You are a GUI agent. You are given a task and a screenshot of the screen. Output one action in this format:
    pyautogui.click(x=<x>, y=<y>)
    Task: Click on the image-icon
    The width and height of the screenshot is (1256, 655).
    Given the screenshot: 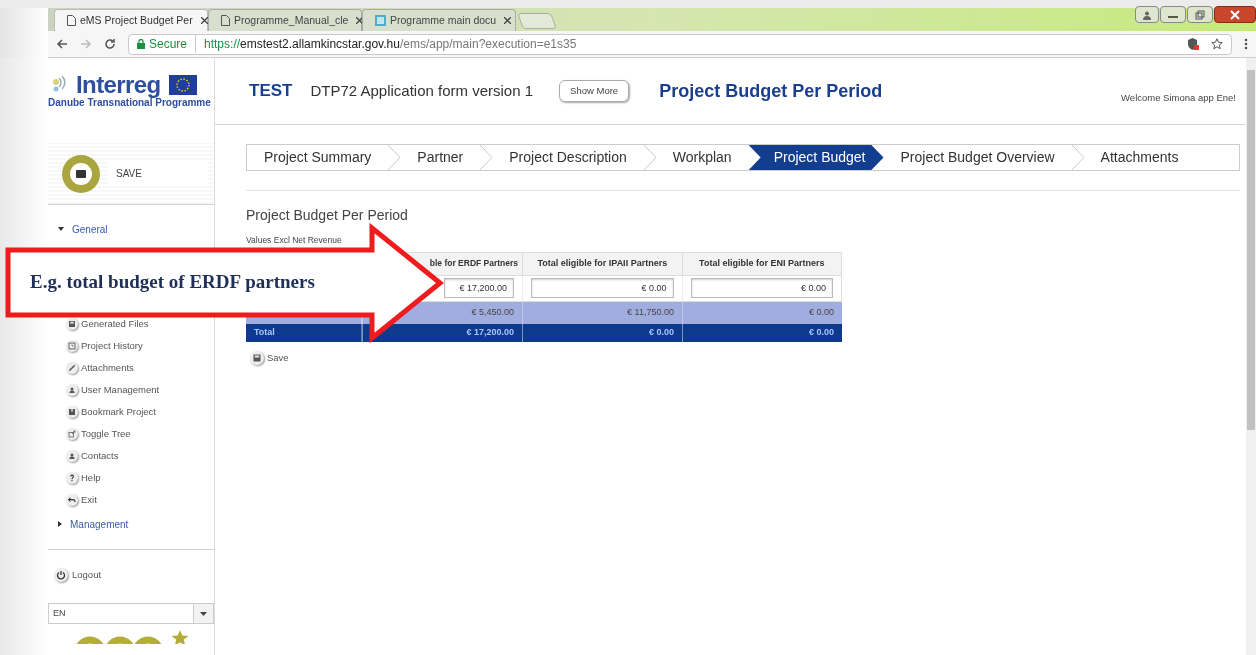 What is the action you would take?
    pyautogui.click(x=380, y=20)
    